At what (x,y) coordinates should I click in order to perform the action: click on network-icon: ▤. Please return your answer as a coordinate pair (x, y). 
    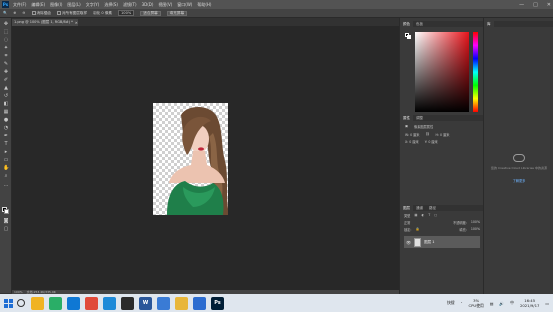
    Looking at the image, I should click on (492, 303).